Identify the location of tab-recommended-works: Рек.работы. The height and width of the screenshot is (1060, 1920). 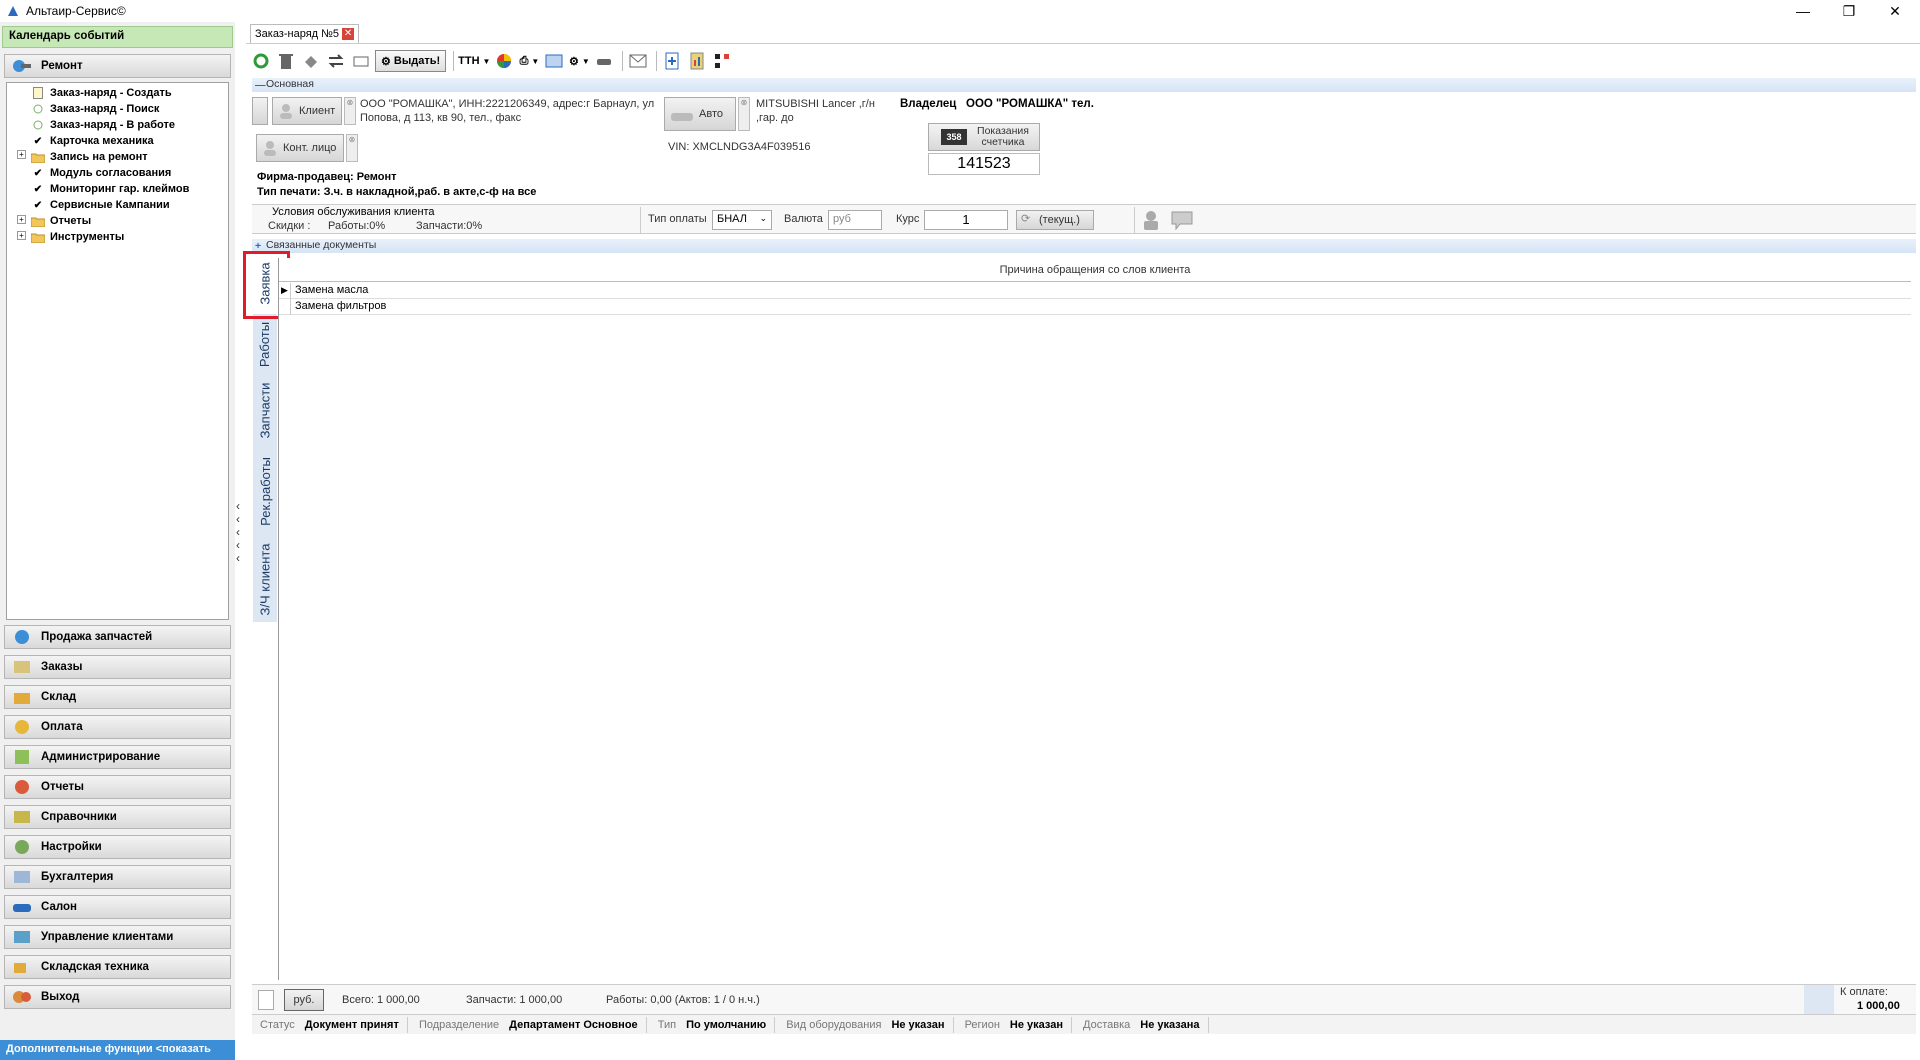
(265, 491).